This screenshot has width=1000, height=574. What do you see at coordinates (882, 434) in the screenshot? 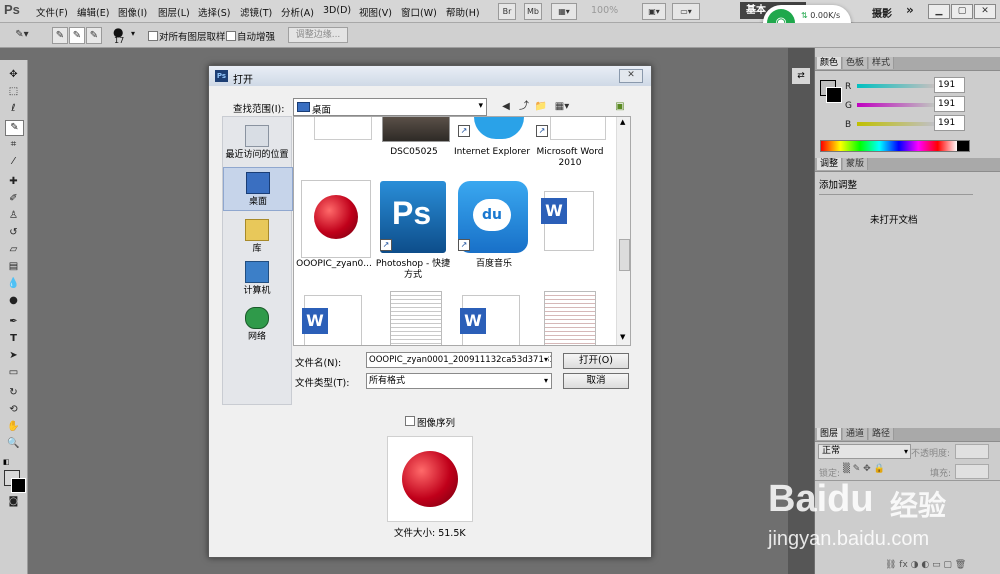
I see `tab-paths: 路径` at bounding box center [882, 434].